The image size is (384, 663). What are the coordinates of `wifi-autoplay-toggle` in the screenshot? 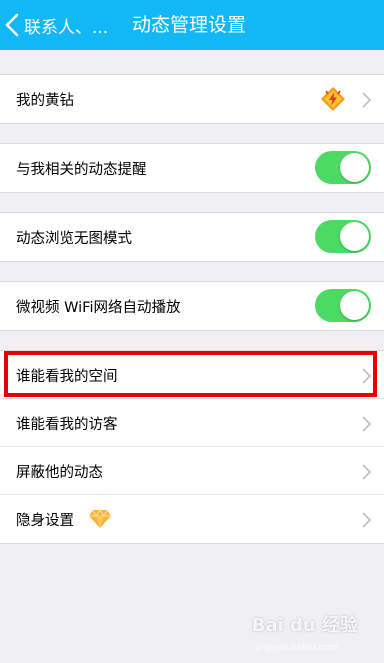 It's located at (343, 305).